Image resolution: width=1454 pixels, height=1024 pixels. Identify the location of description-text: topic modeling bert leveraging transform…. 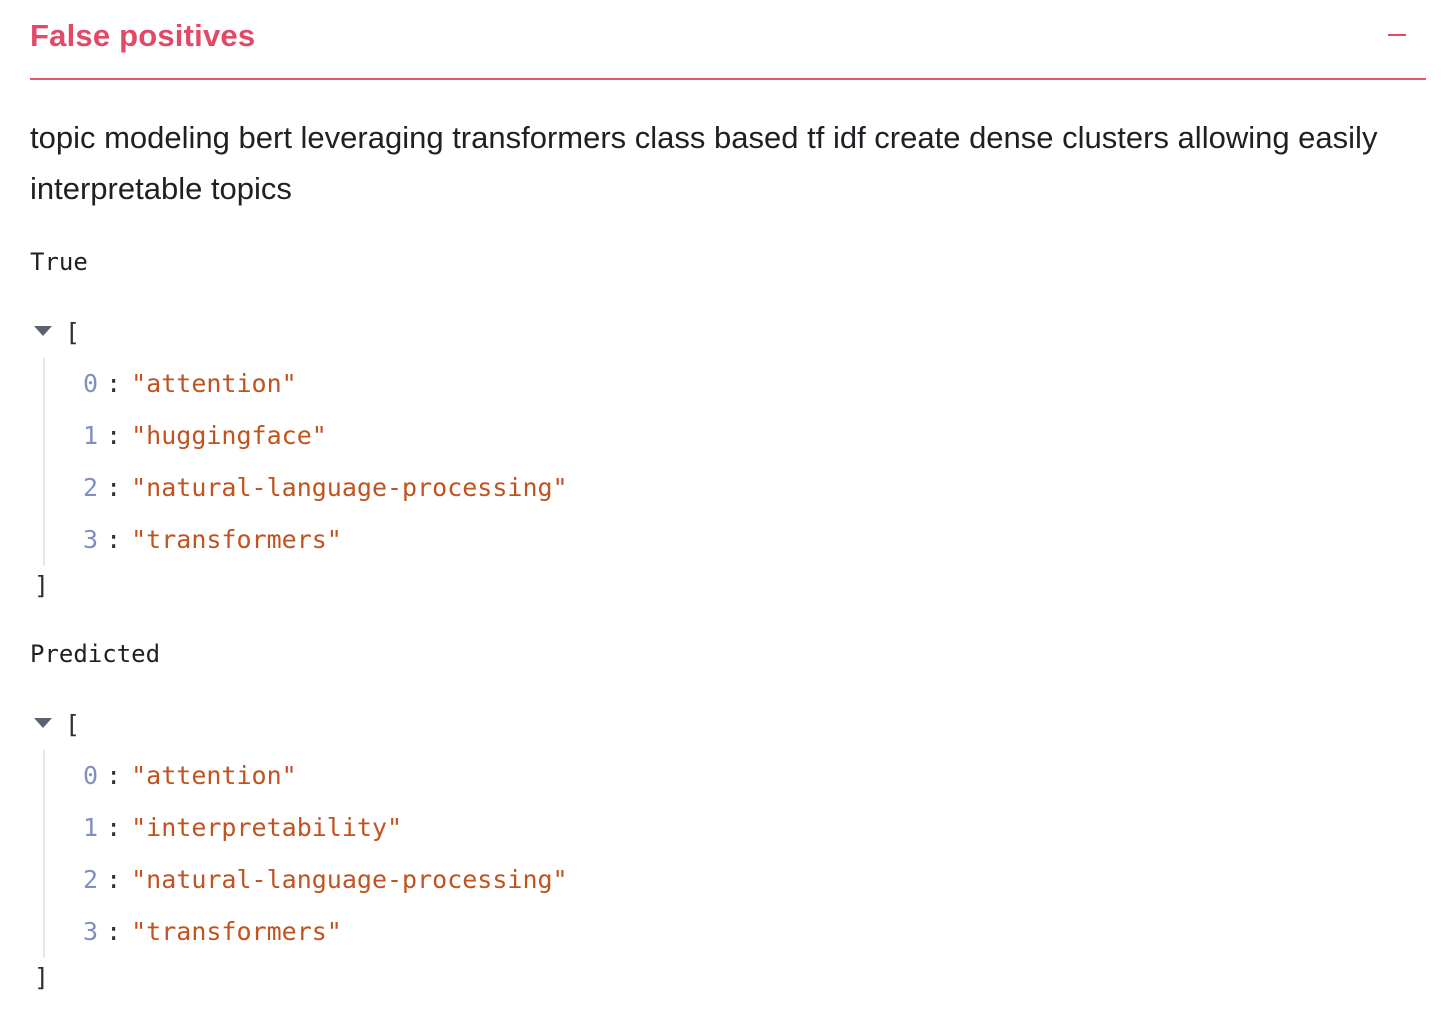
(704, 163).